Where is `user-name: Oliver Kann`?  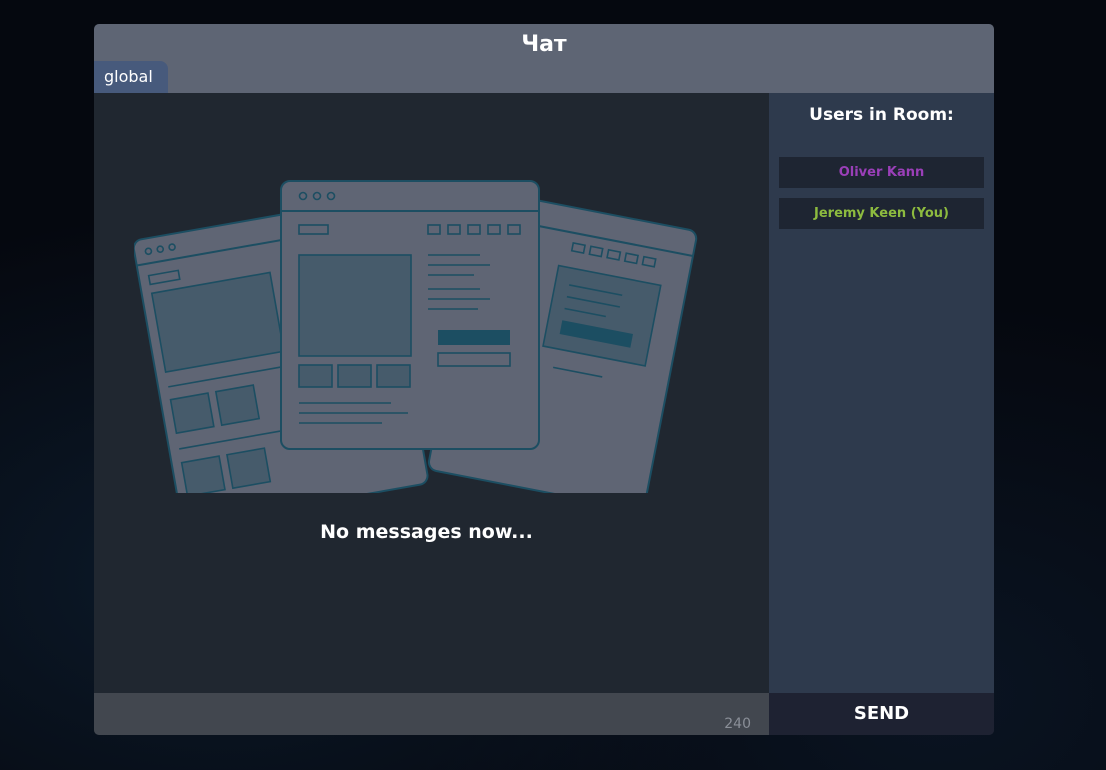
user-name: Oliver Kann is located at coordinates (881, 172).